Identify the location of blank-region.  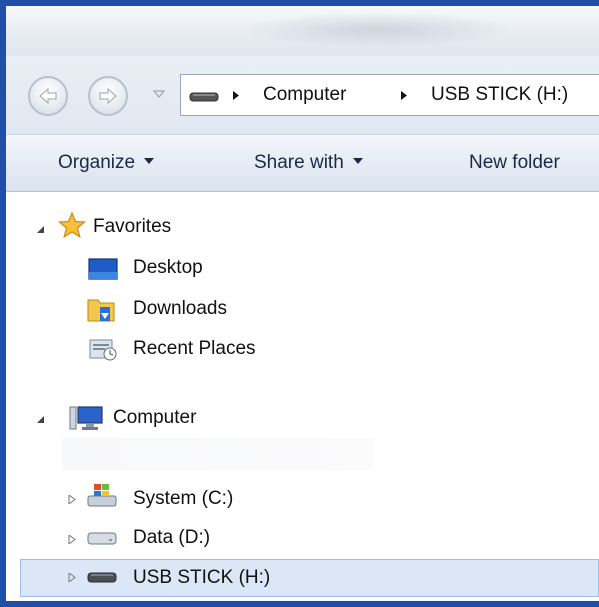
(218, 454).